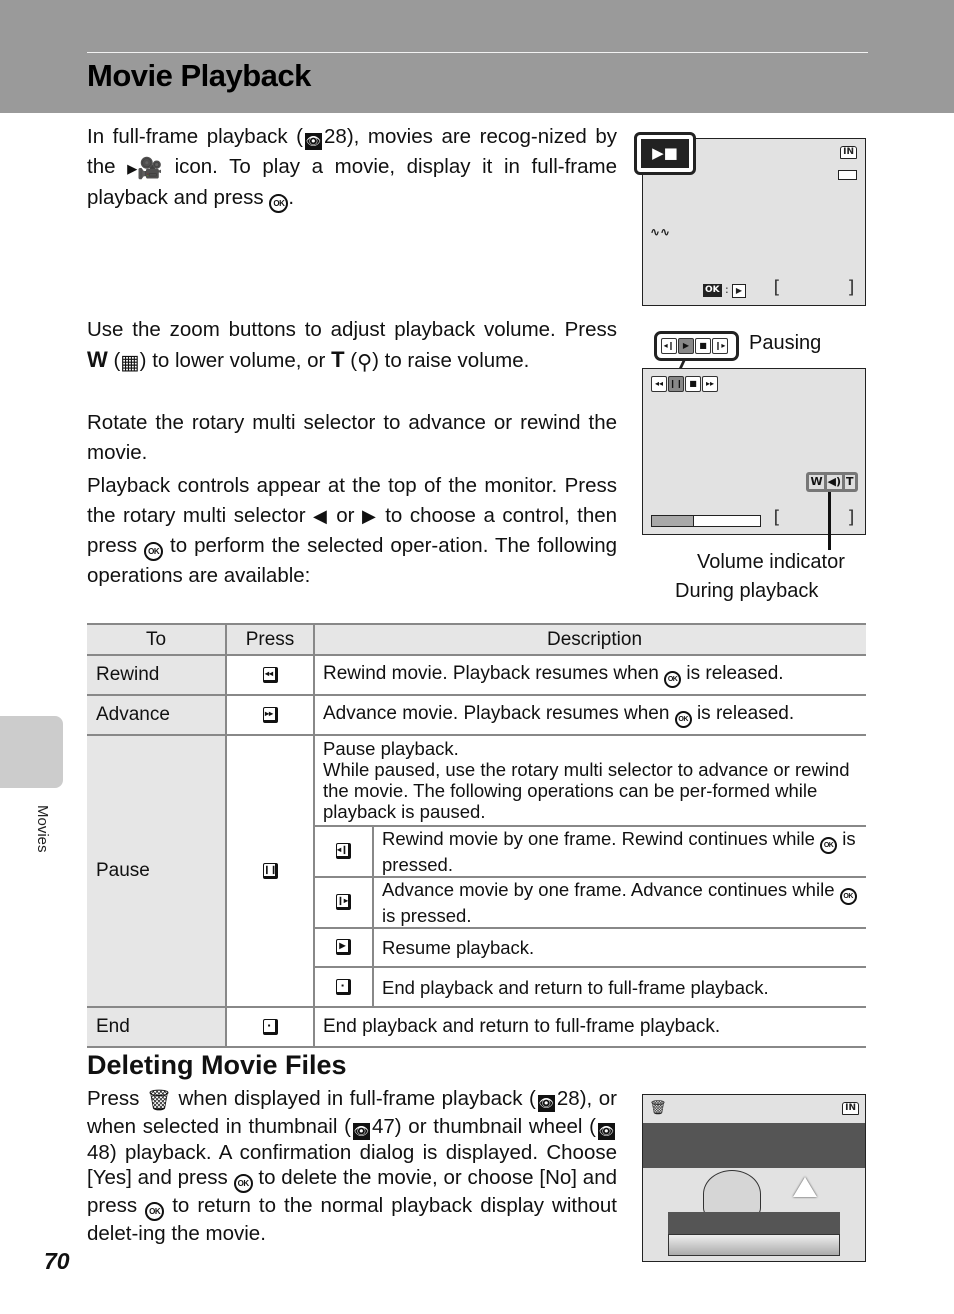 This screenshot has width=954, height=1314. I want to click on rewind-icon: ◂◂, so click(659, 384).